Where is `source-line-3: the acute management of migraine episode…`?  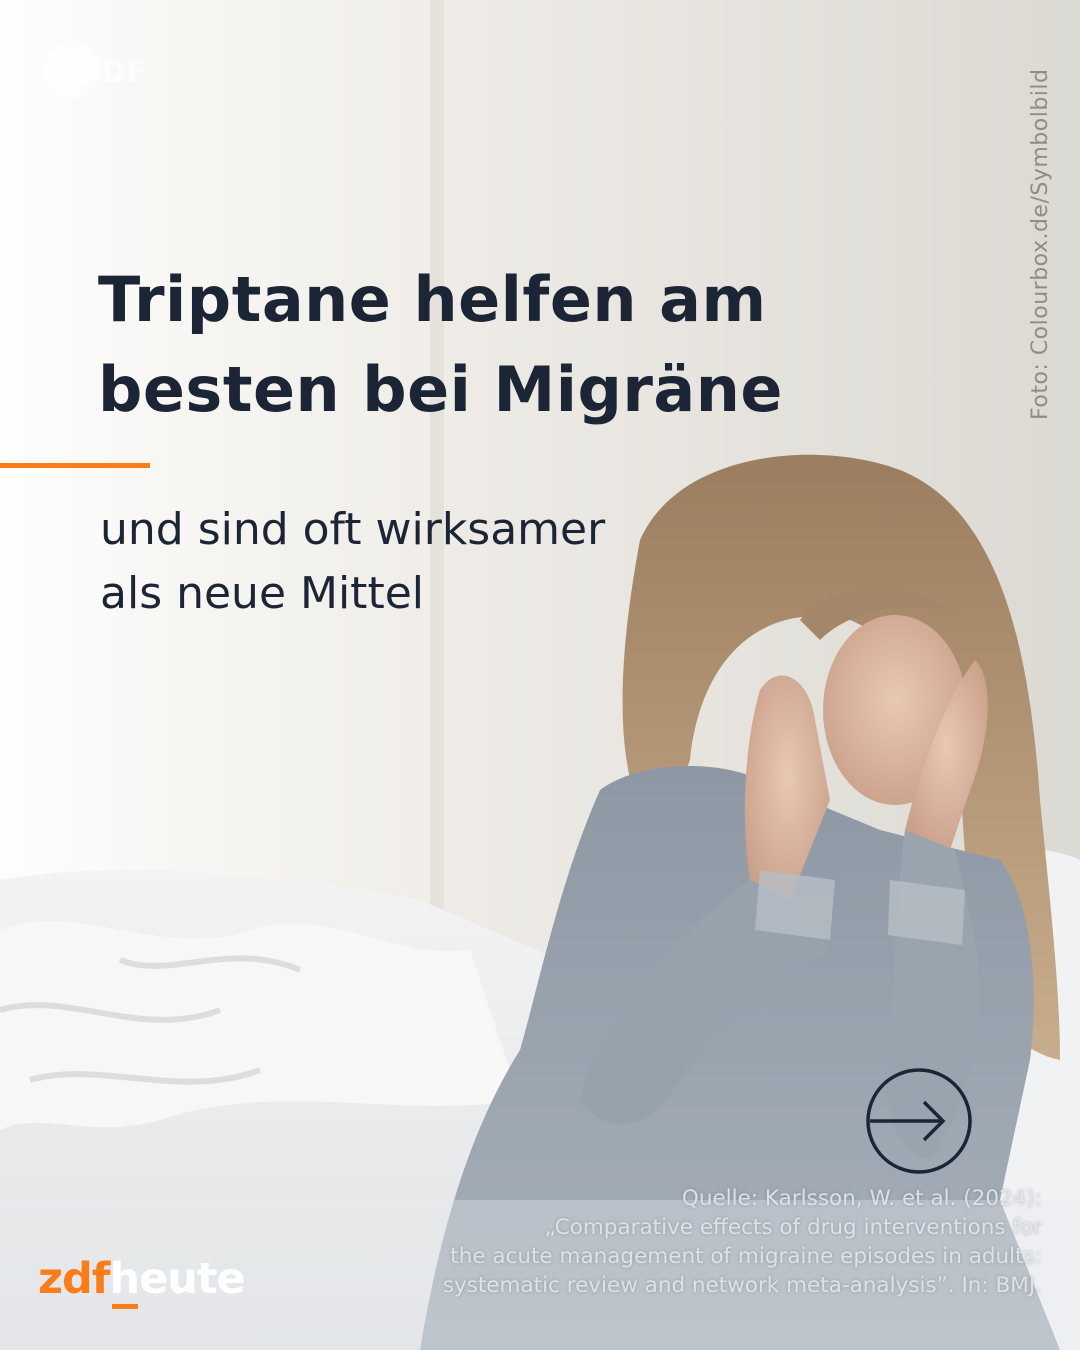
source-line-3: the acute management of migraine episode… is located at coordinates (746, 1256).